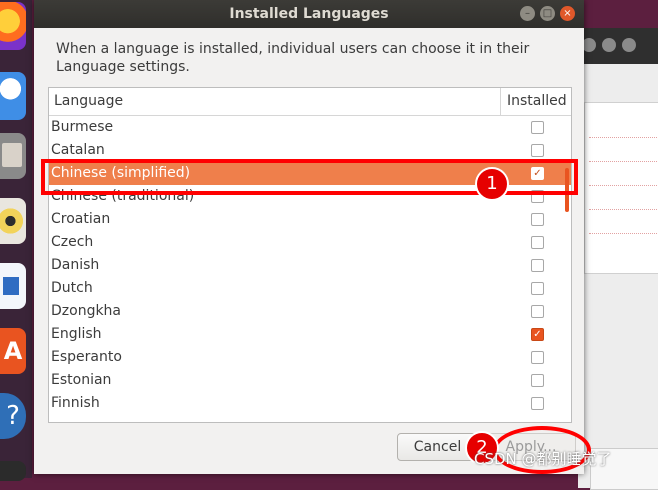 This screenshot has width=658, height=490. What do you see at coordinates (310, 288) in the screenshot?
I see `language-row: Dutch` at bounding box center [310, 288].